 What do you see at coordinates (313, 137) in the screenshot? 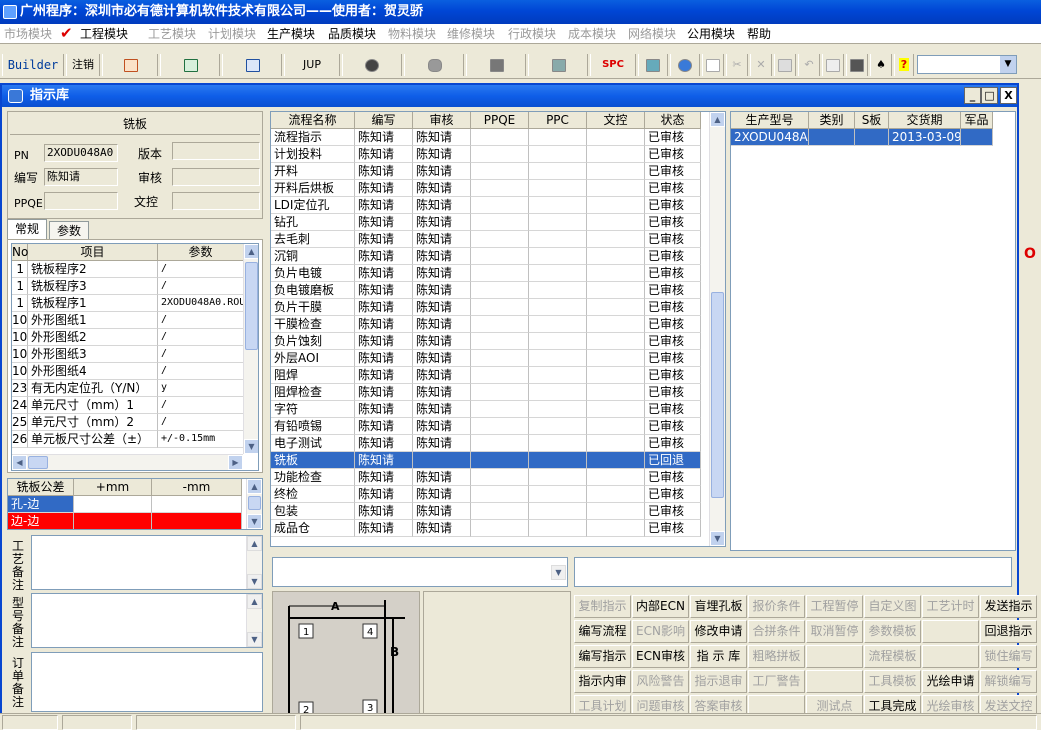
I see `flow_table-cell: 流程指示` at bounding box center [313, 137].